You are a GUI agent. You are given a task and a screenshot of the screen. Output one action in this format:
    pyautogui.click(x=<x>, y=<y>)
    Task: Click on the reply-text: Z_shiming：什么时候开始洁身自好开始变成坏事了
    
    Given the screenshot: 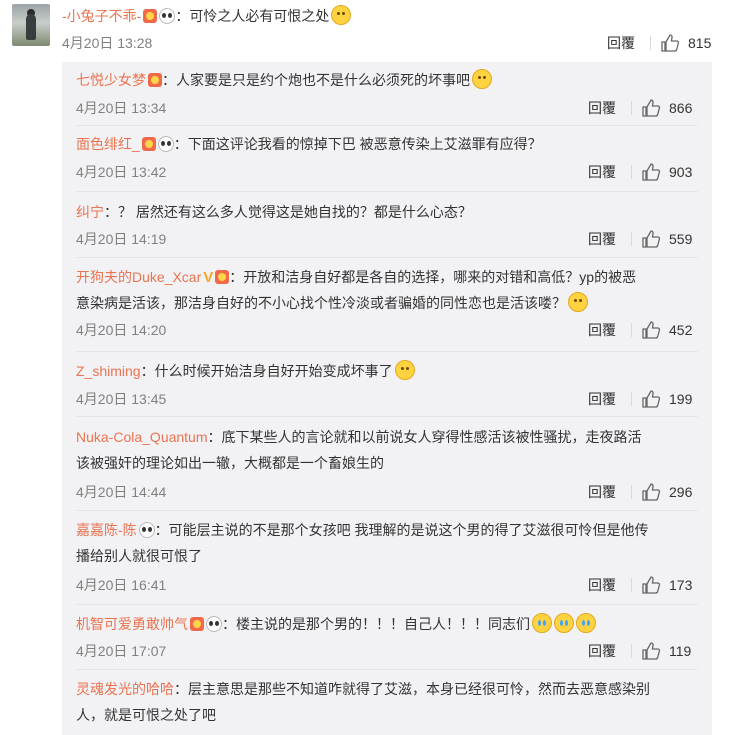 What is the action you would take?
    pyautogui.click(x=387, y=371)
    